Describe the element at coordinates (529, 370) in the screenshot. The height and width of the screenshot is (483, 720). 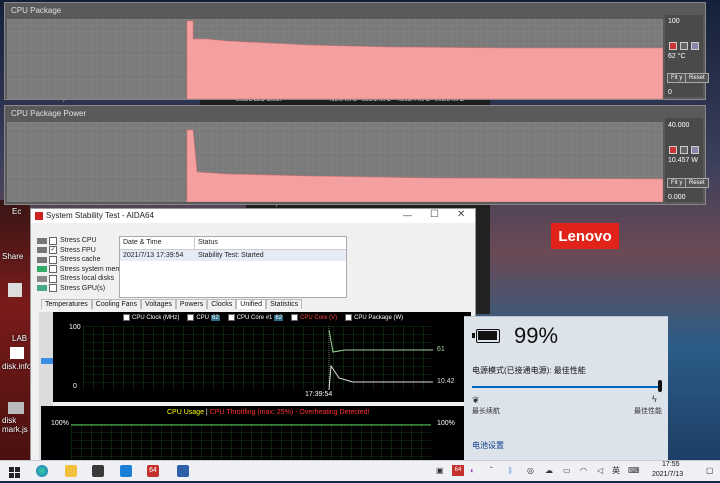
I see `power-mode-label: 电源模式(已接通电源): 最佳性能` at that location.